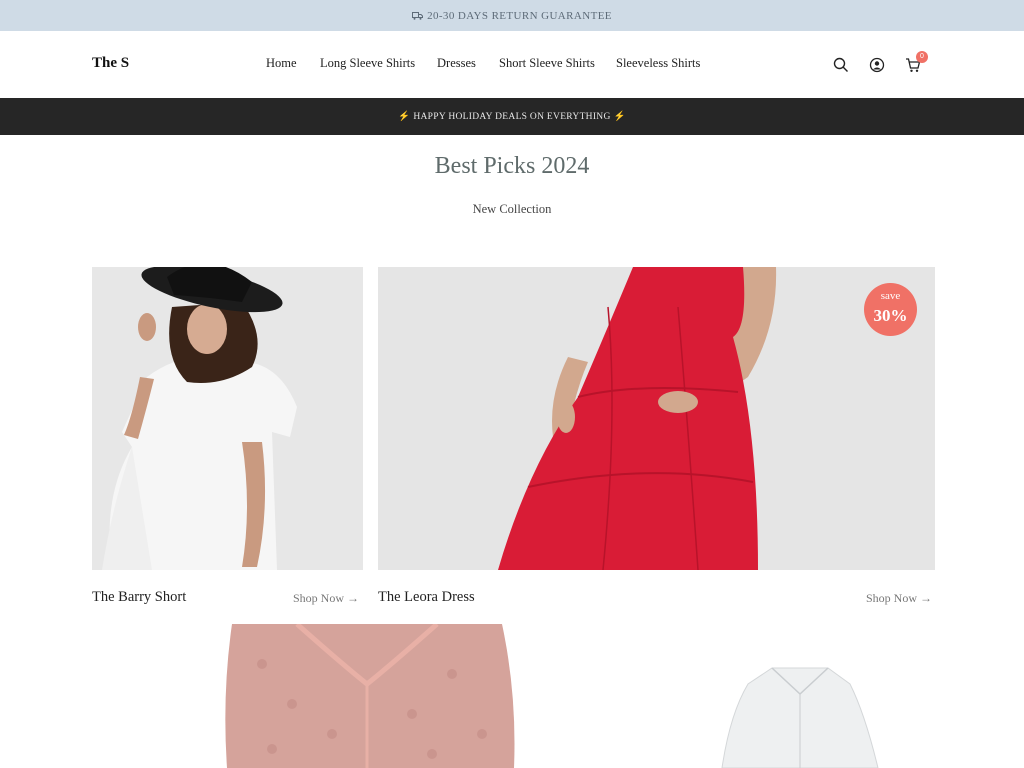  What do you see at coordinates (547, 63) in the screenshot?
I see `nav-short-sleeve-shirts: Short Sleeve Shirts` at bounding box center [547, 63].